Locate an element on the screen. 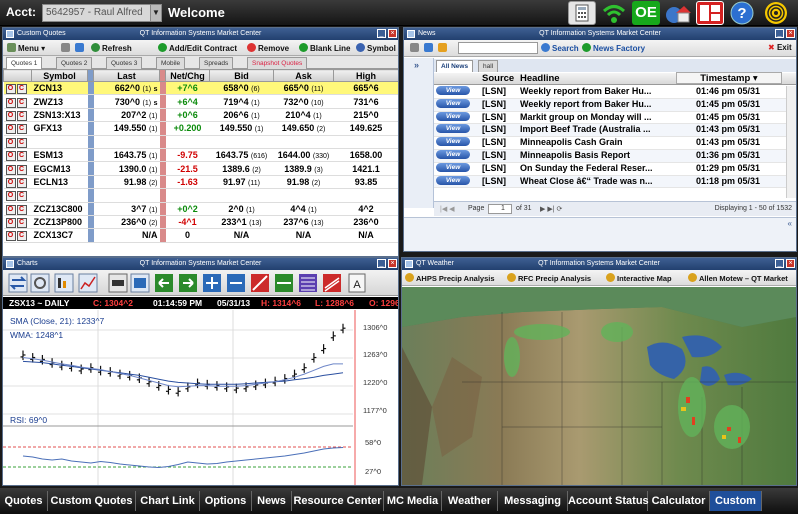 Image resolution: width=798 pixels, height=514 pixels. target-icon is located at coordinates (776, 13).